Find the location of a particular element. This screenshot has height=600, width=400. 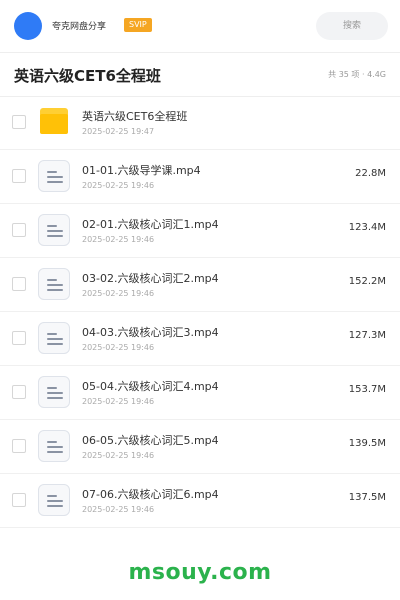

item-size: 152.2M is located at coordinates (367, 281).